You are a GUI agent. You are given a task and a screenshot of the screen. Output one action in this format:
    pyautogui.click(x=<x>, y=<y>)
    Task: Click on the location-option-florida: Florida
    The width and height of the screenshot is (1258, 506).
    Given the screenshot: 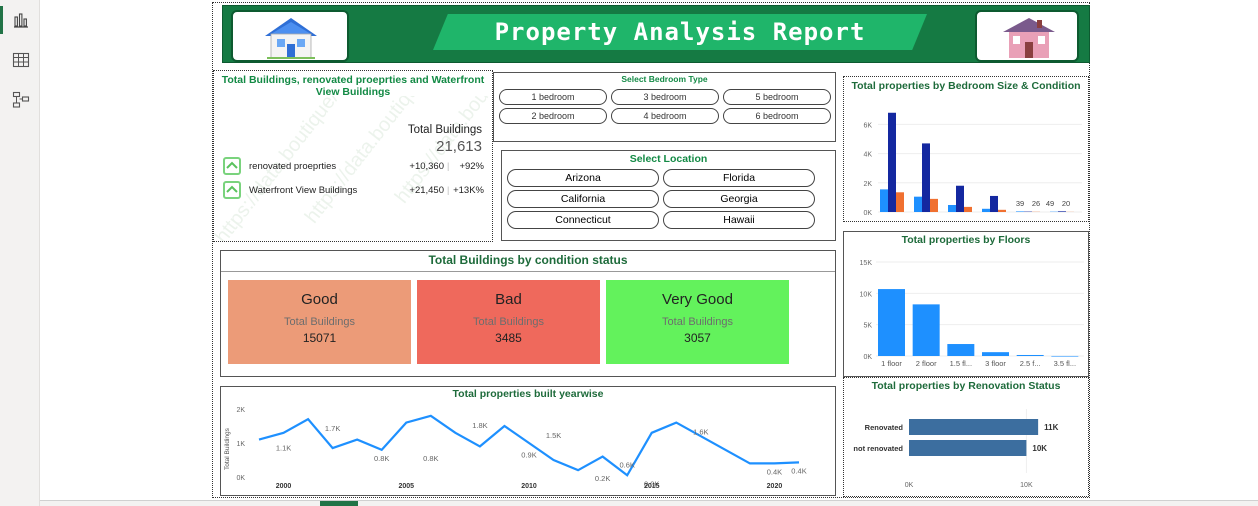 What is the action you would take?
    pyautogui.click(x=739, y=178)
    